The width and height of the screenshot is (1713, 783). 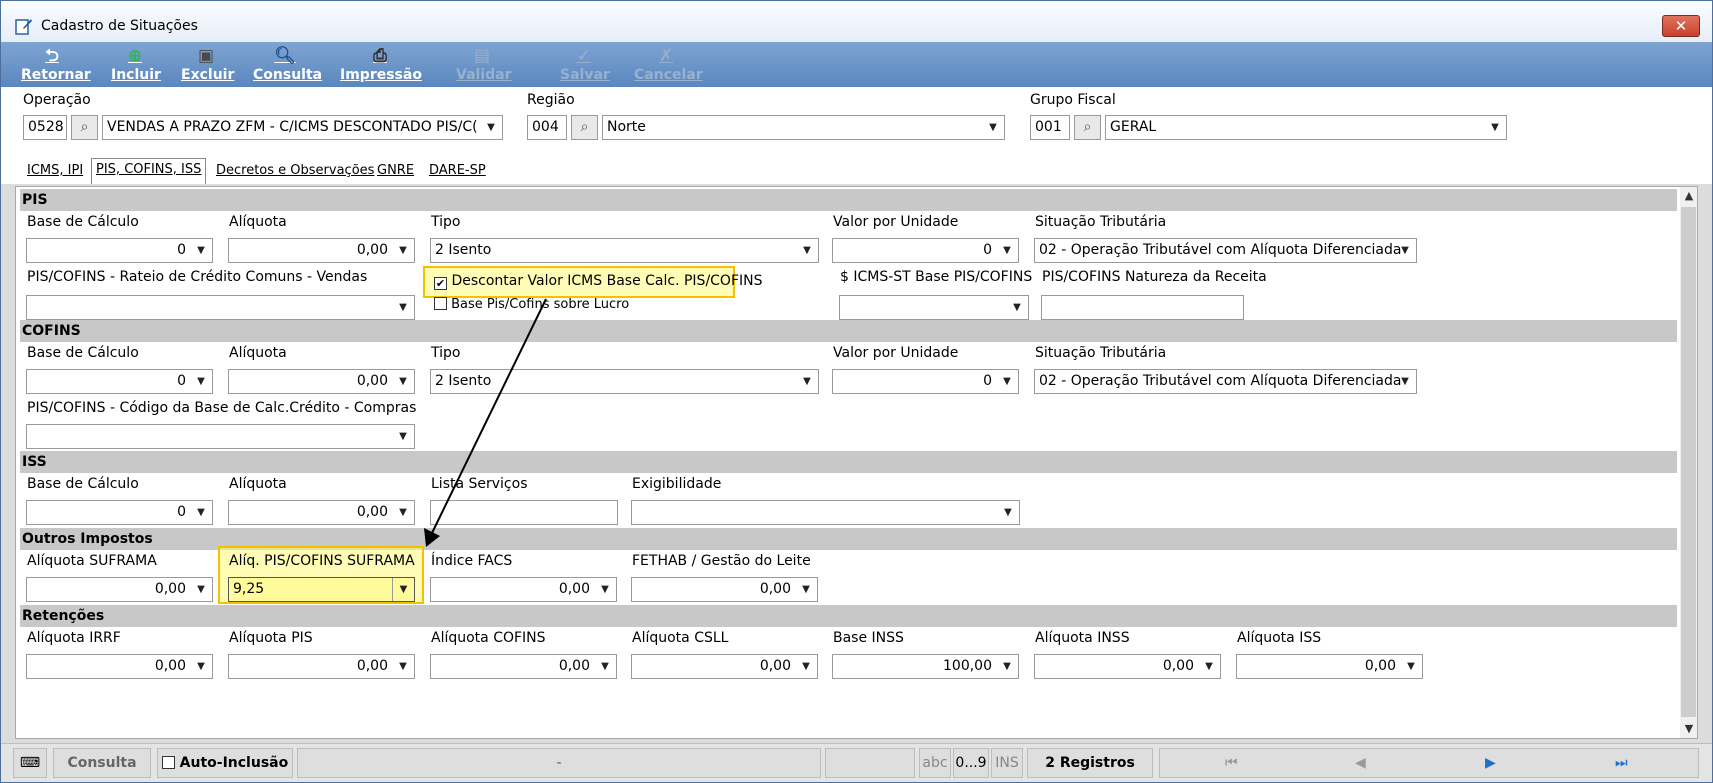 What do you see at coordinates (482, 56) in the screenshot?
I see `checklist-icon: ▤` at bounding box center [482, 56].